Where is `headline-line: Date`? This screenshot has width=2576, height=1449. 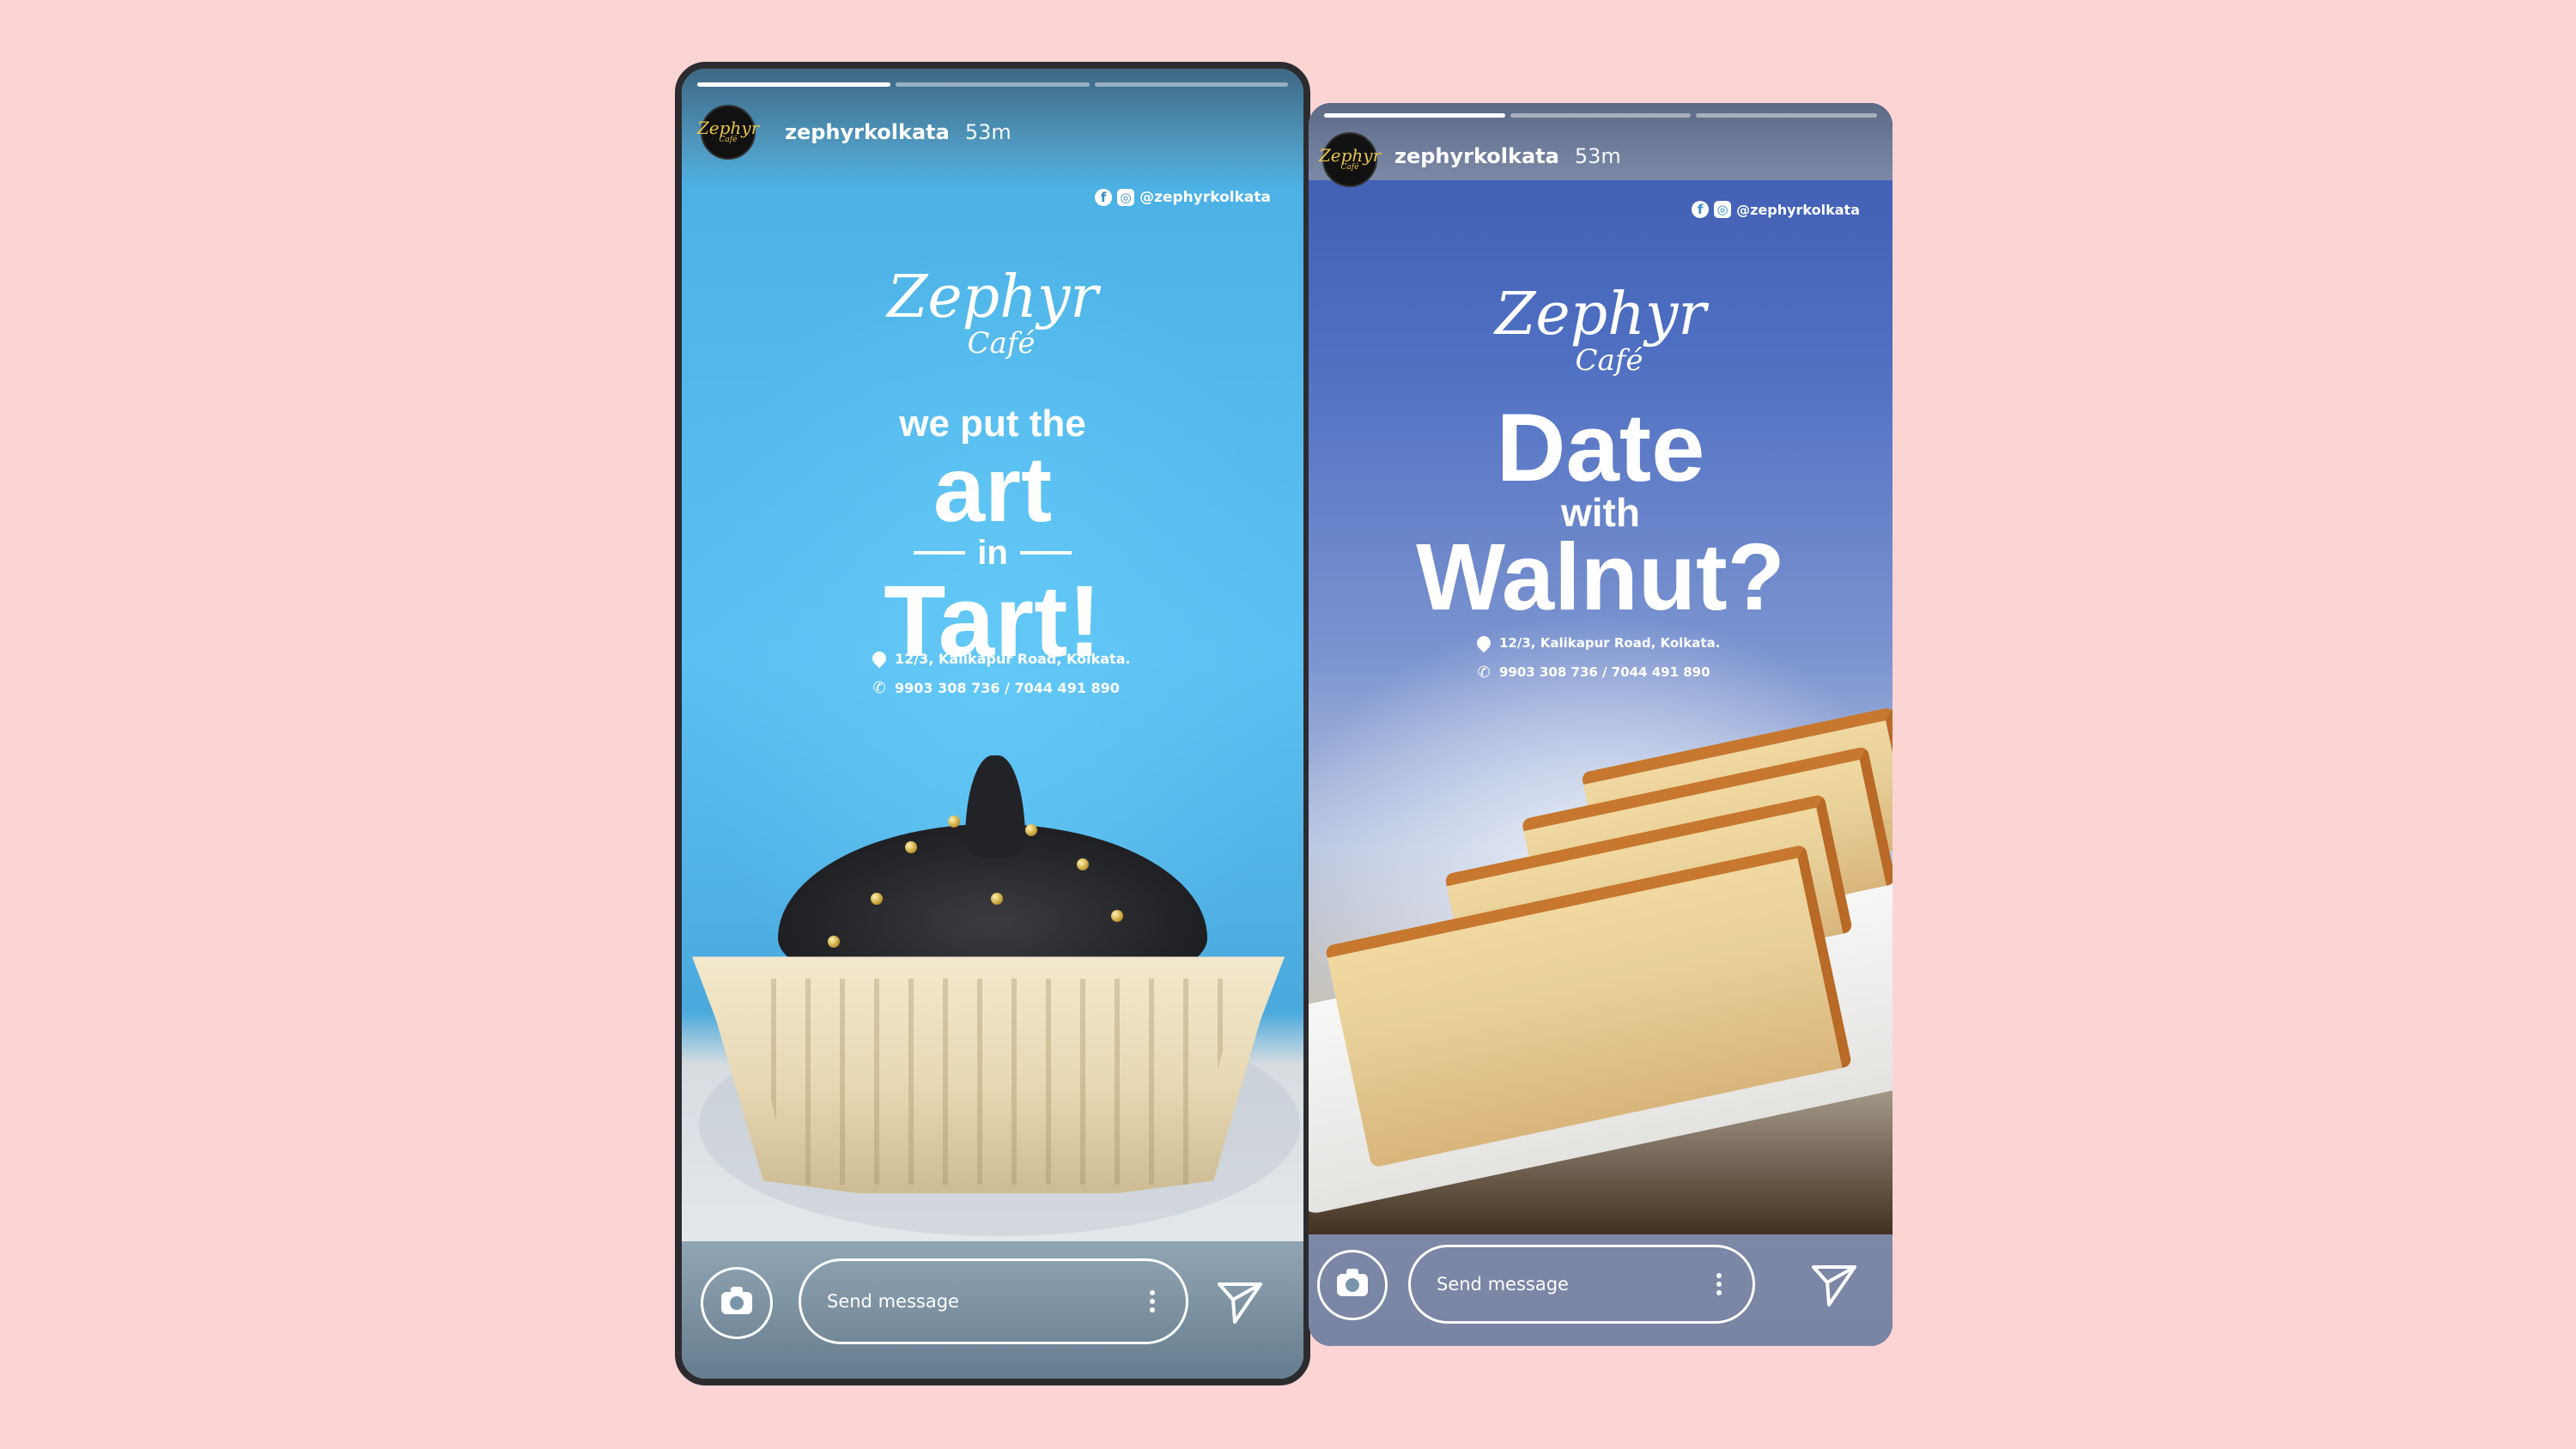 headline-line: Date is located at coordinates (1601, 447).